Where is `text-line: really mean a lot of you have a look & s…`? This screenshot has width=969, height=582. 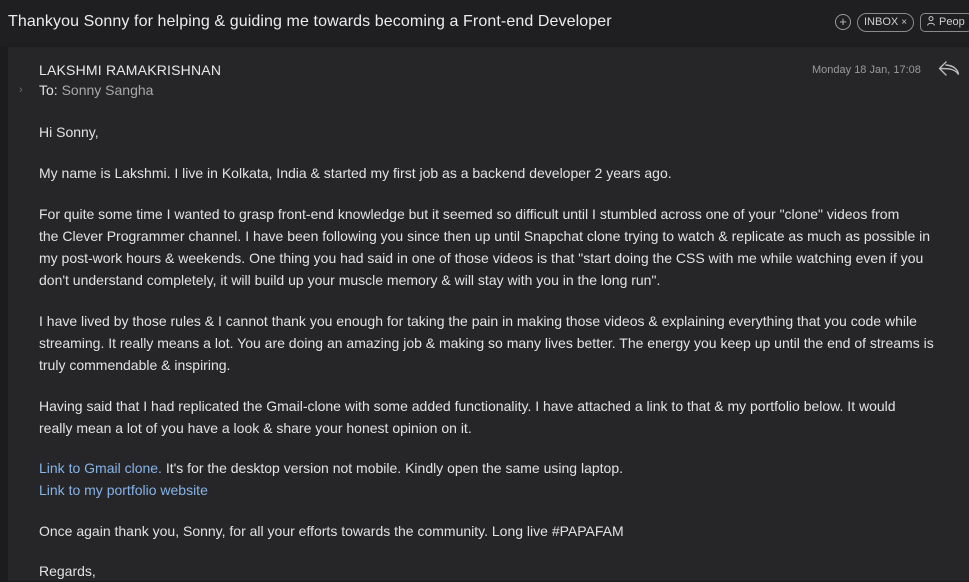
text-line: really mean a lot of you have a look & s… is located at coordinates (255, 428).